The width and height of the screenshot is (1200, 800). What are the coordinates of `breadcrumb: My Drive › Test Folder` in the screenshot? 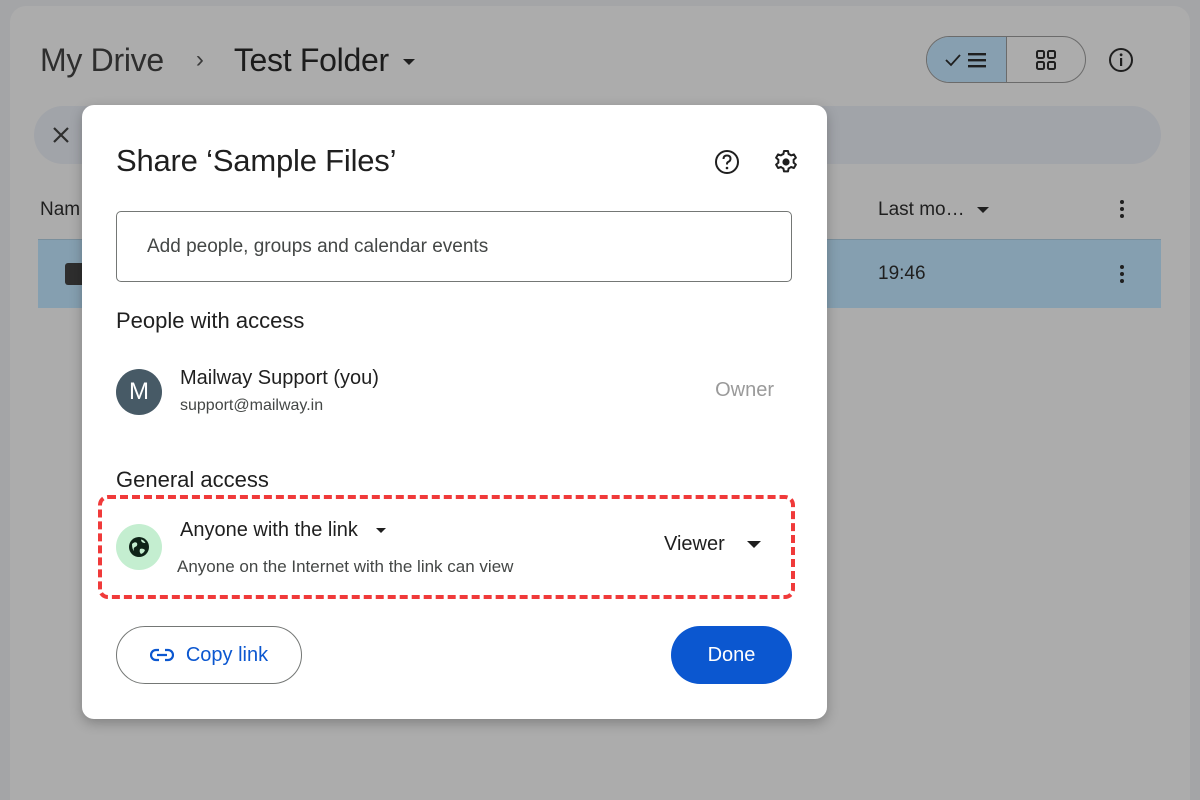 It's located at (227, 60).